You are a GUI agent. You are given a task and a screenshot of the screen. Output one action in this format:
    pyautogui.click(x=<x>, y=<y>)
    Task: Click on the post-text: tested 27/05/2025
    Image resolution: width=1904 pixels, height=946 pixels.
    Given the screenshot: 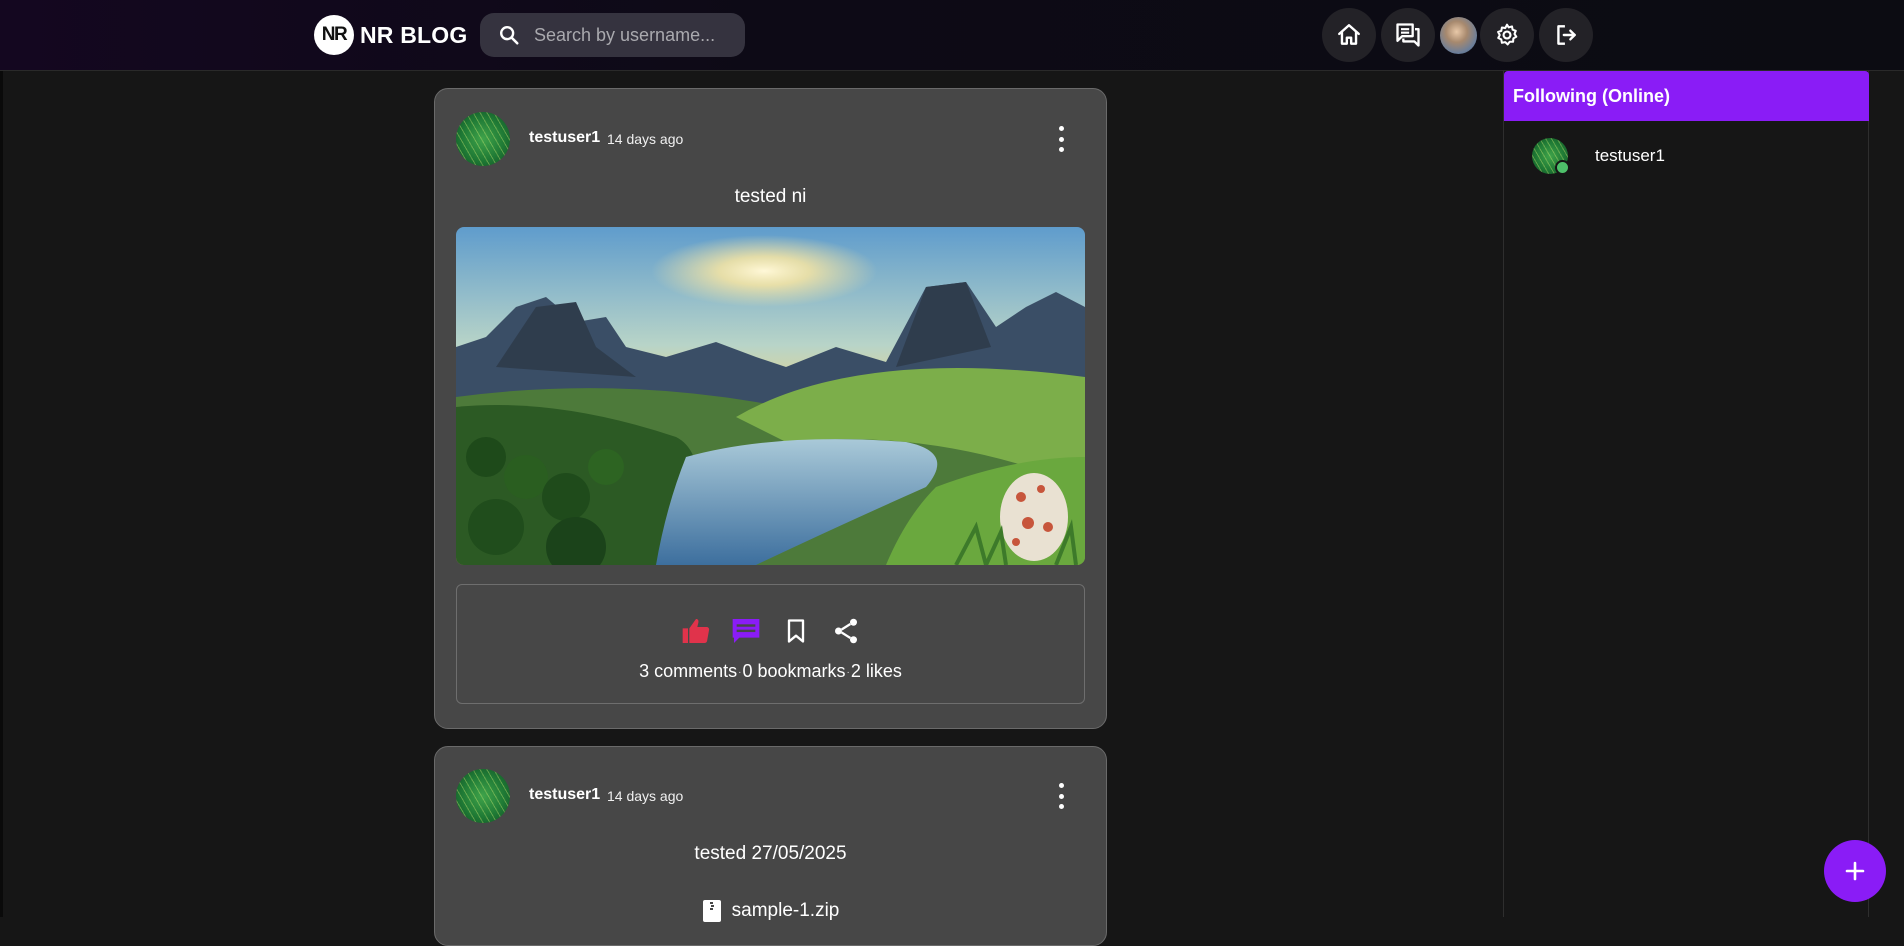 What is the action you would take?
    pyautogui.click(x=770, y=853)
    